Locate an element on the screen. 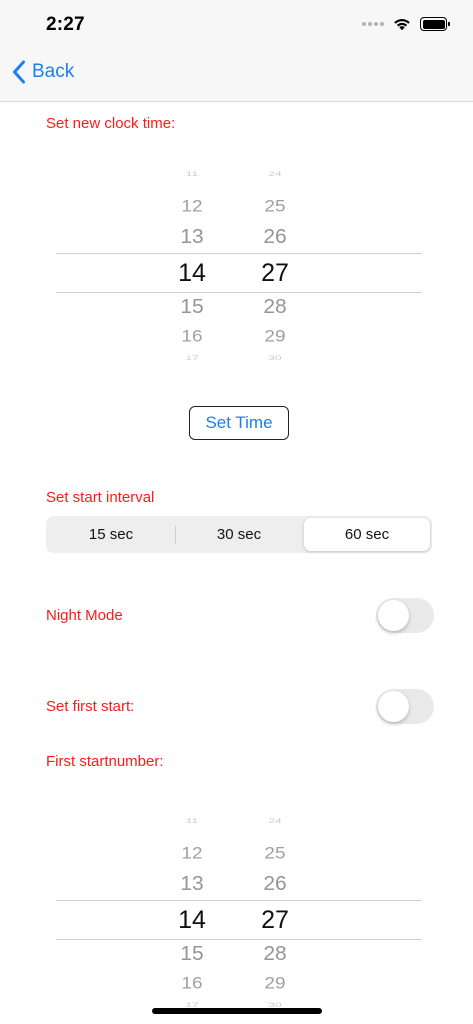  wifi-icon is located at coordinates (402, 25).